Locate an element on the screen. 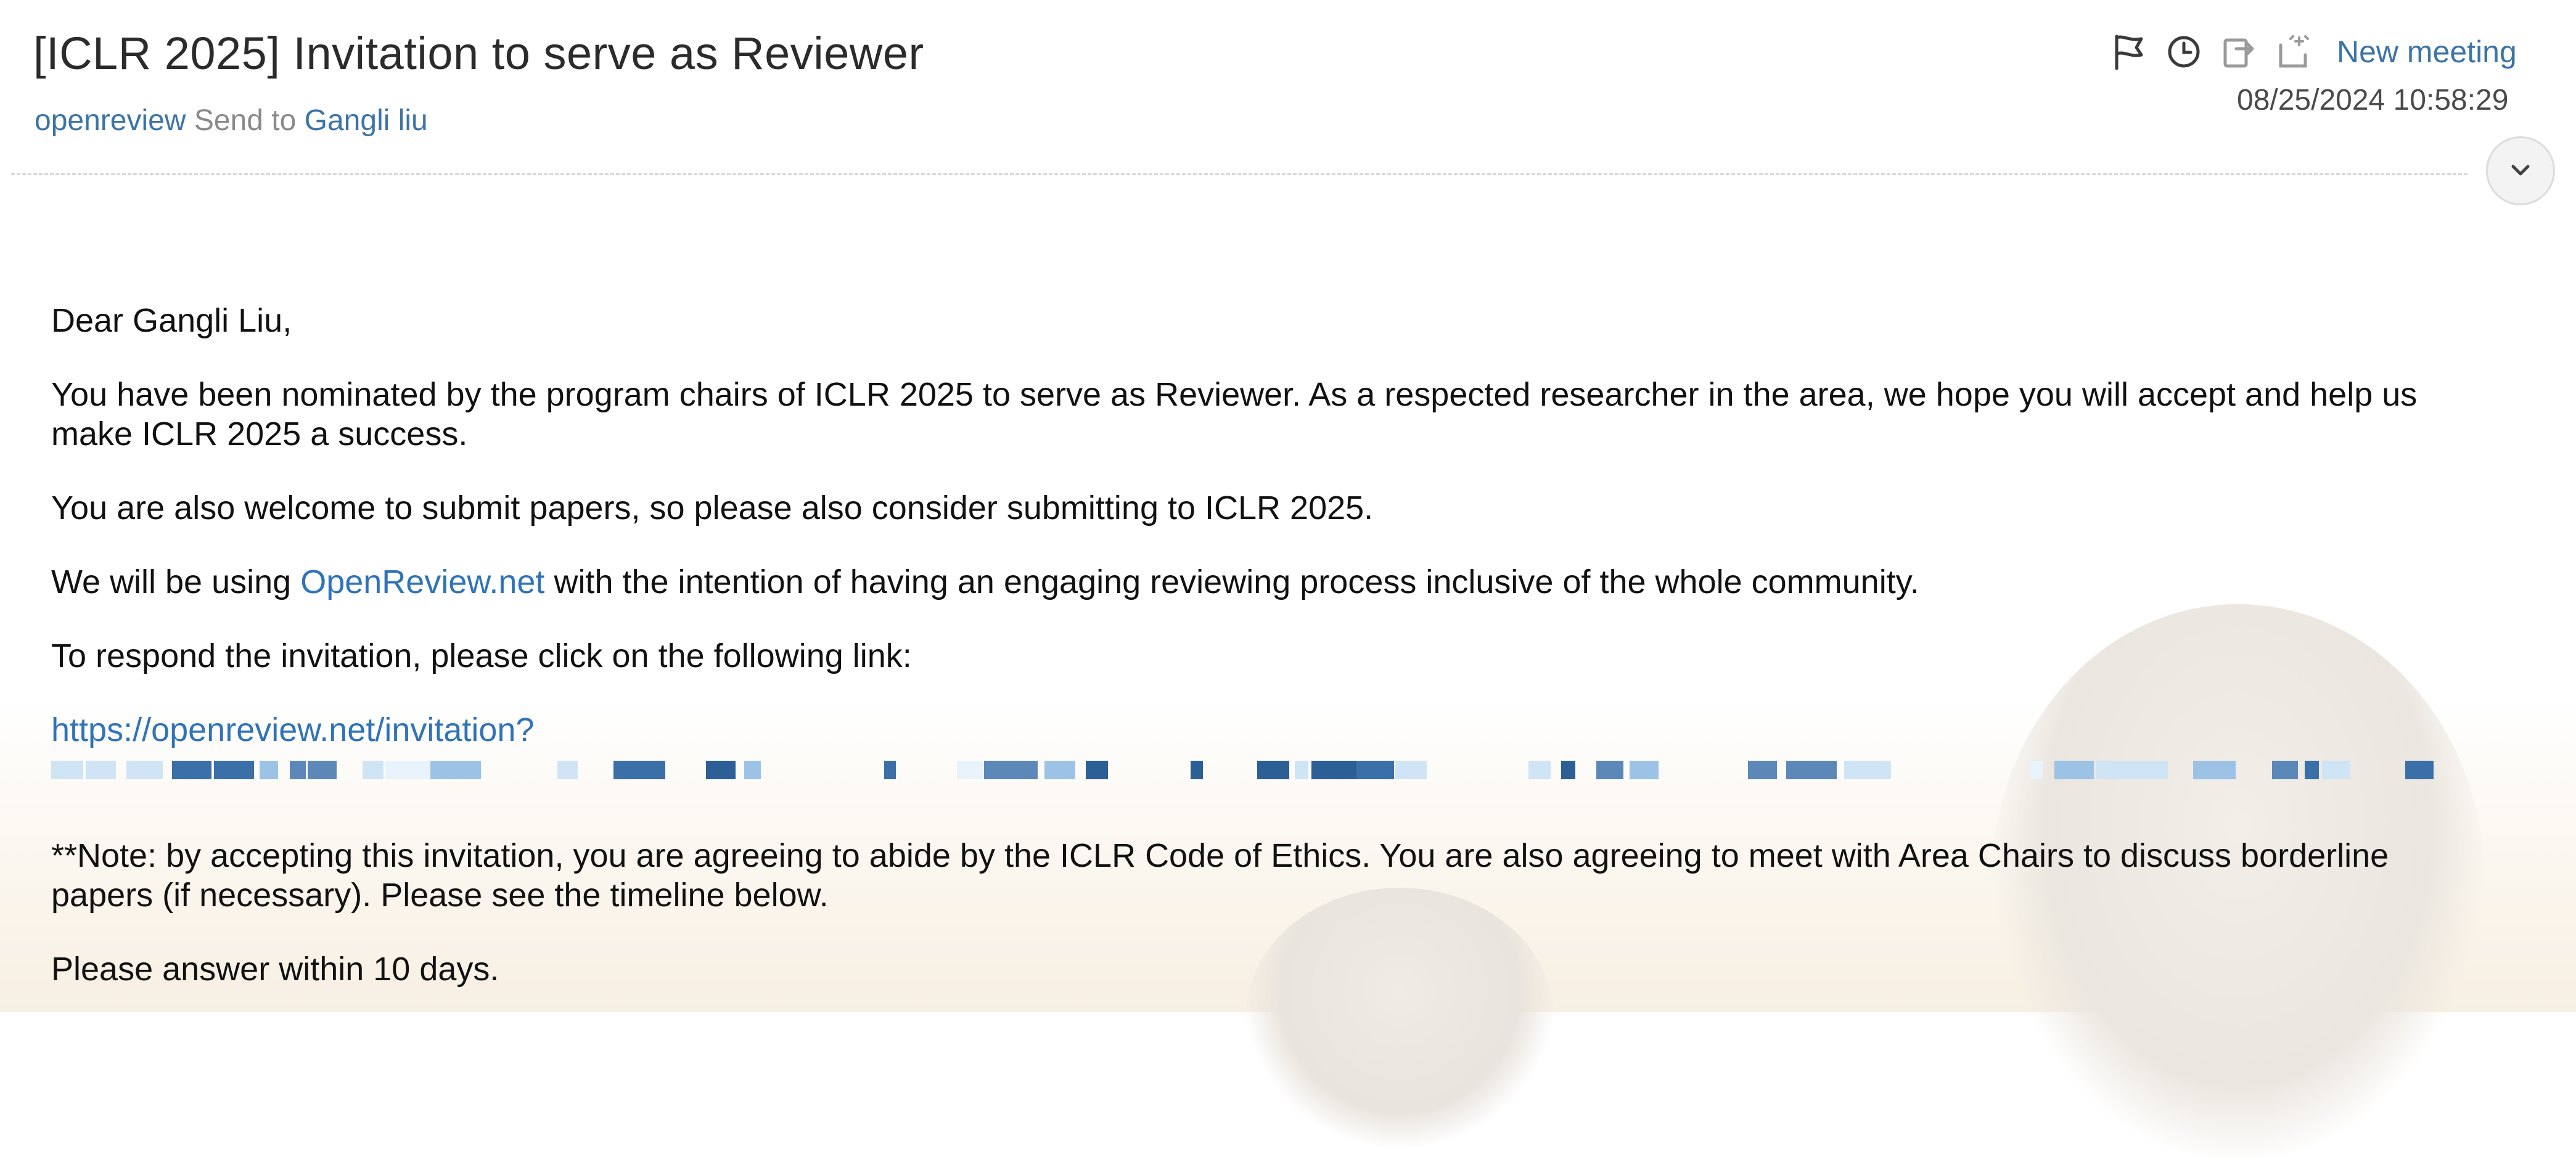 The image size is (2576, 1159). email-datetime: 08/25/2024 10:58:29 is located at coordinates (2373, 100).